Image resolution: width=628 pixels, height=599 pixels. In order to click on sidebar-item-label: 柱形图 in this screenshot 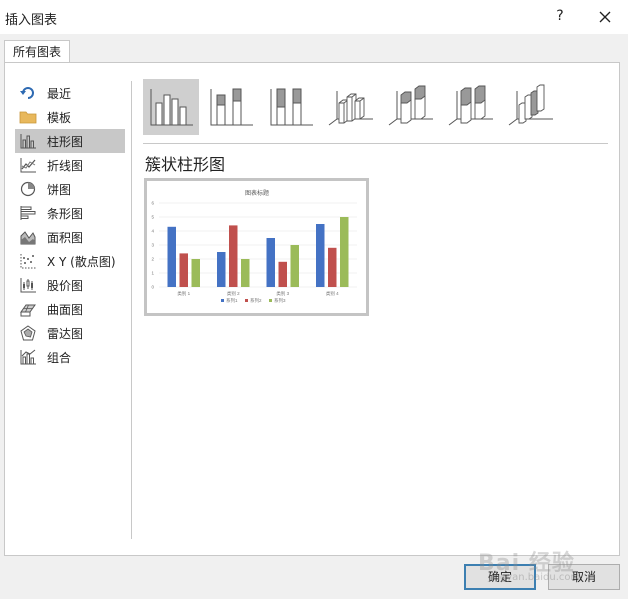, I will do `click(65, 141)`.